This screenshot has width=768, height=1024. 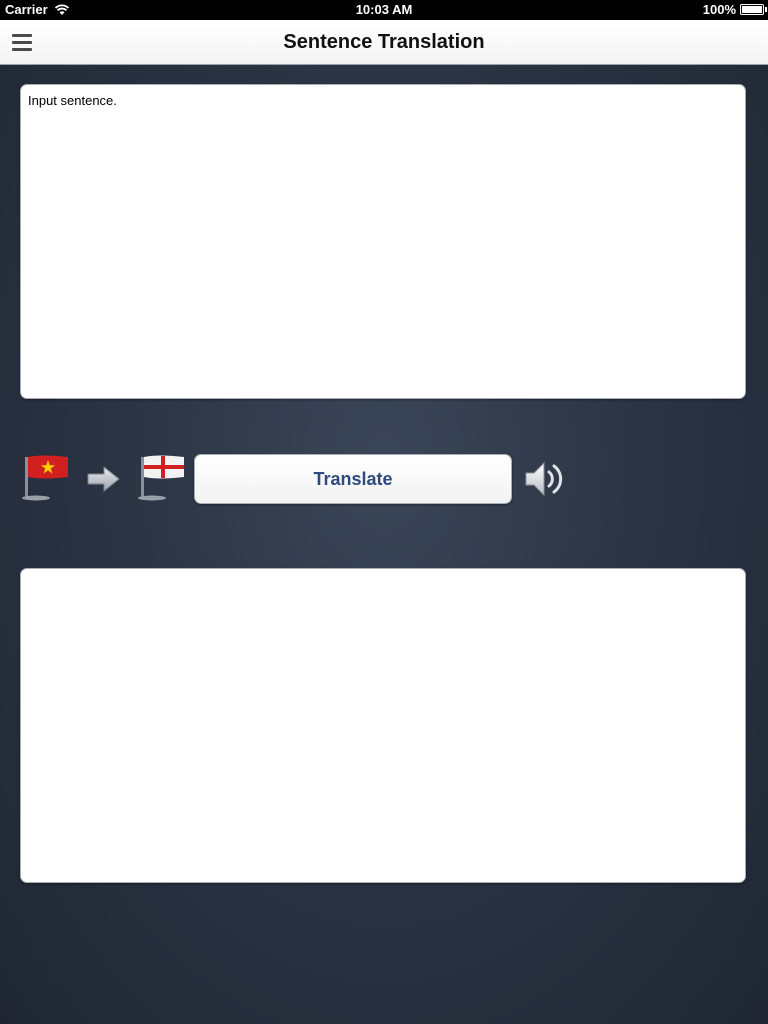 What do you see at coordinates (544, 479) in the screenshot?
I see `speaker-icon` at bounding box center [544, 479].